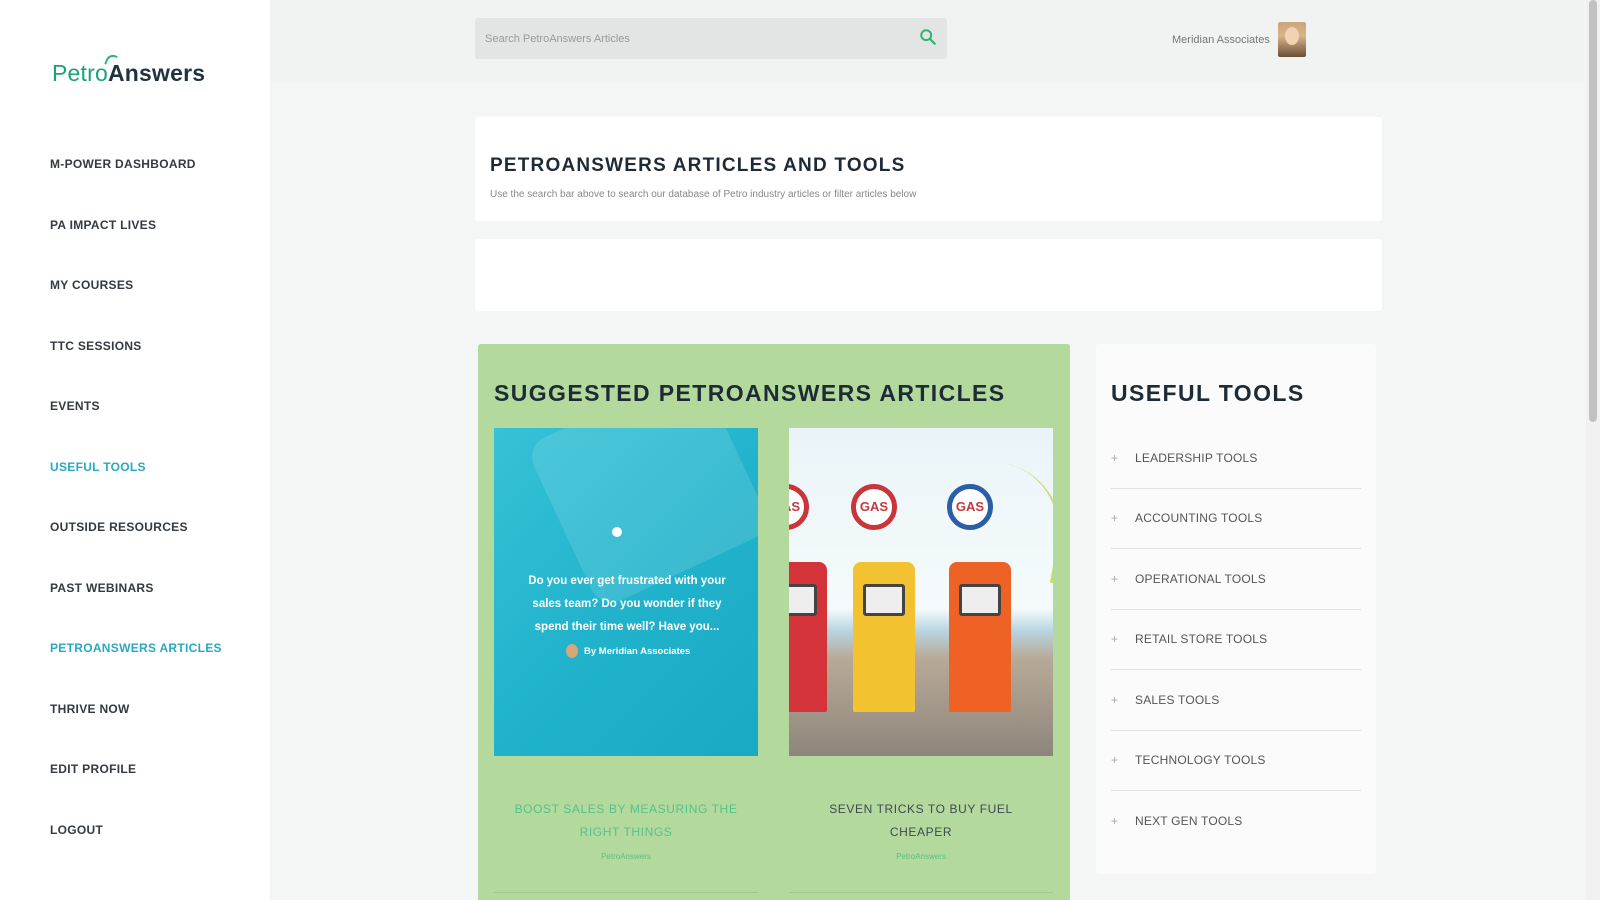 The width and height of the screenshot is (1600, 900). What do you see at coordinates (136, 671) in the screenshot?
I see `sidebar-item-petroanswers-articles: PetroAnswers Articles` at bounding box center [136, 671].